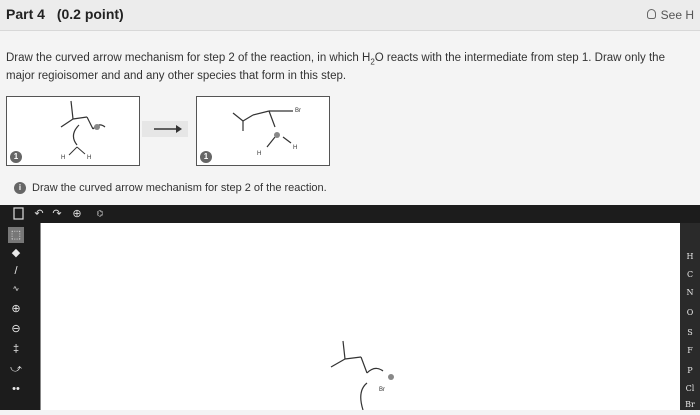 The height and width of the screenshot is (415, 700). What do you see at coordinates (16, 271) in the screenshot?
I see `single-bond-icon: /` at bounding box center [16, 271].